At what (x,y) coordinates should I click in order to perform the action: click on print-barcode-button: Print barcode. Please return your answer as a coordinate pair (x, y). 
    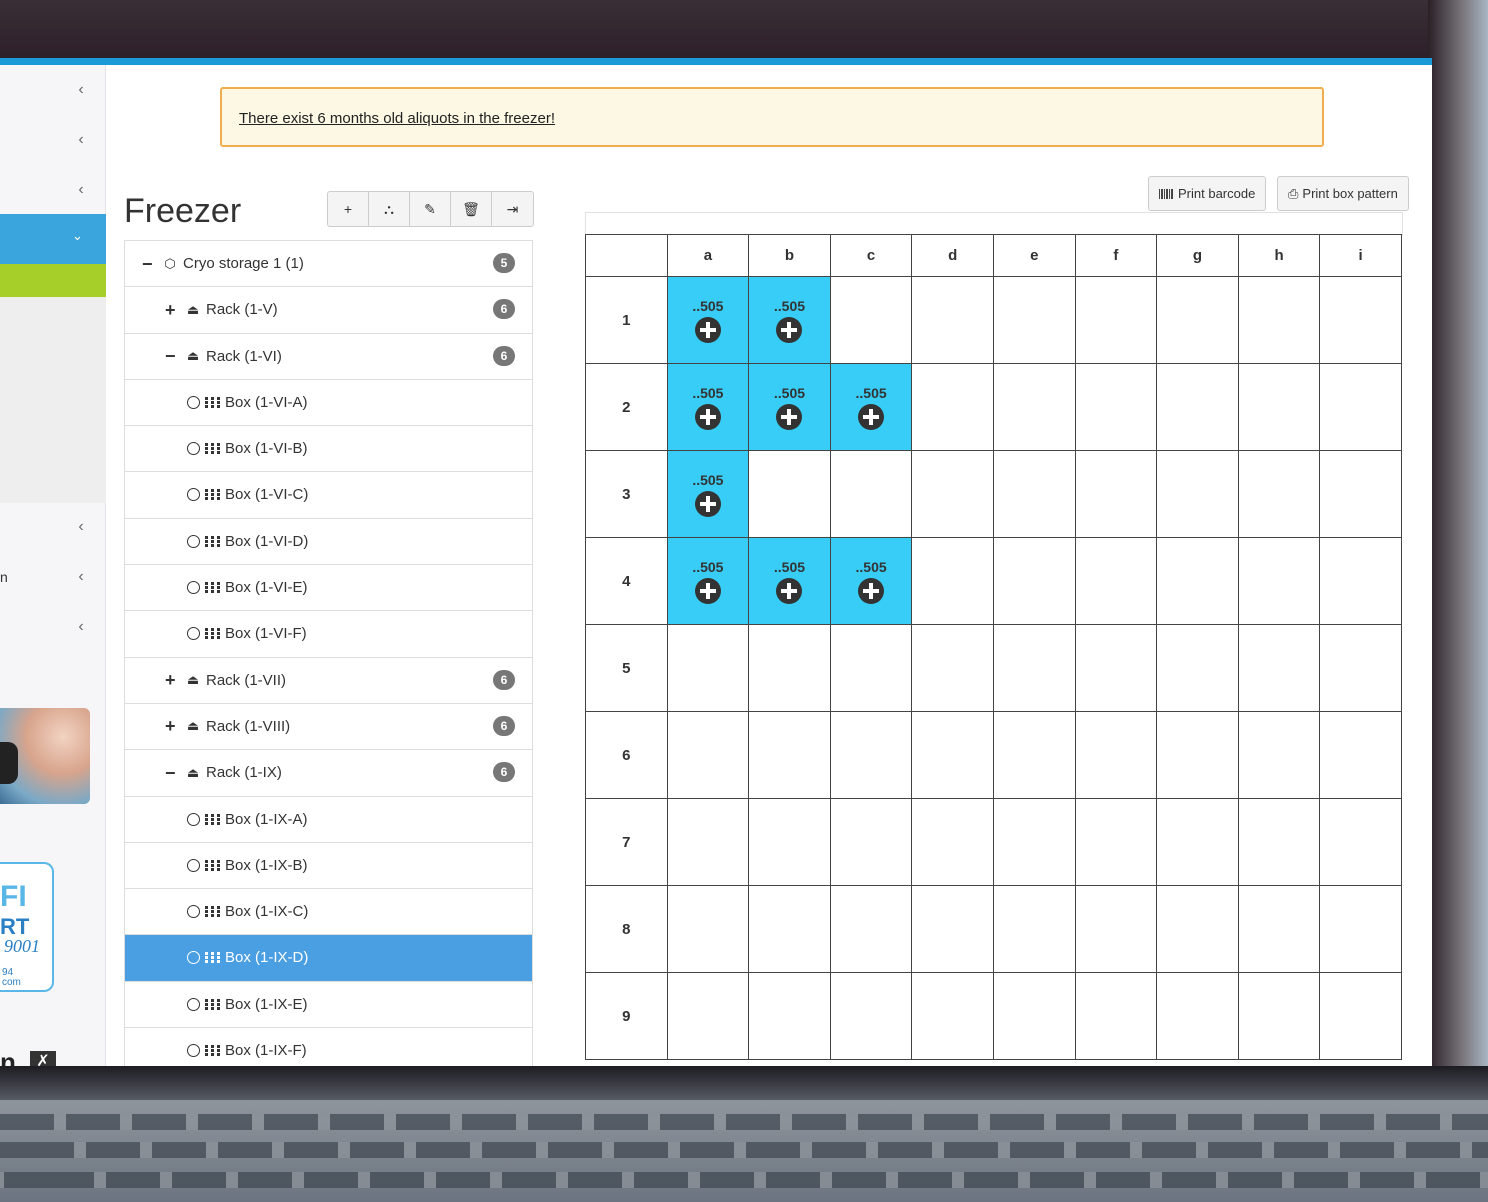
    Looking at the image, I should click on (1207, 193).